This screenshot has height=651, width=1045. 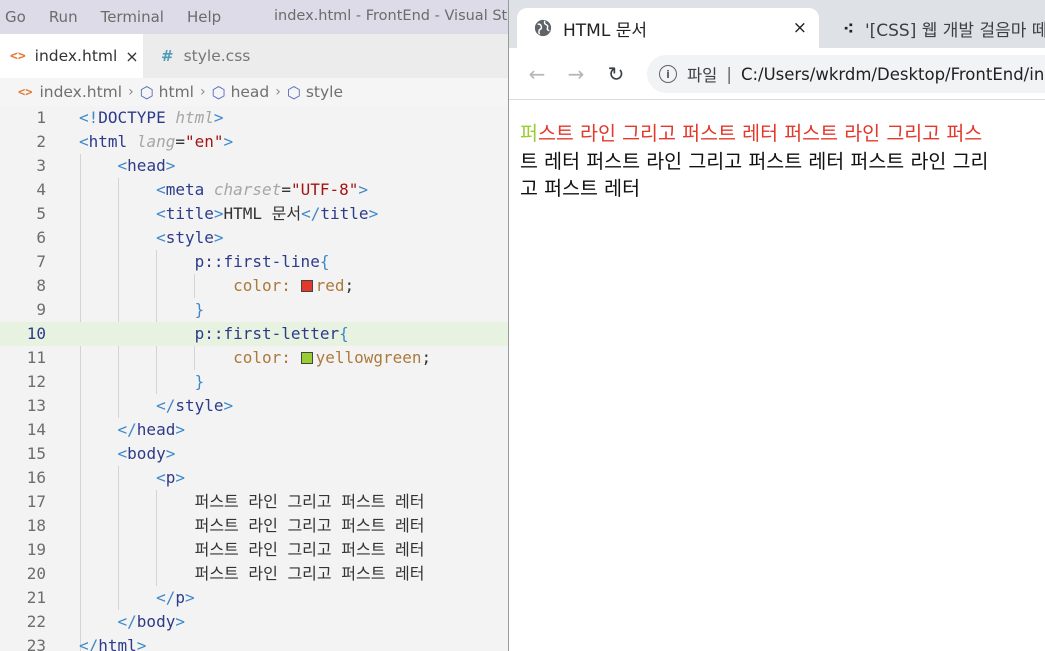 I want to click on tab-style-css: # style.css, so click(x=218, y=56).